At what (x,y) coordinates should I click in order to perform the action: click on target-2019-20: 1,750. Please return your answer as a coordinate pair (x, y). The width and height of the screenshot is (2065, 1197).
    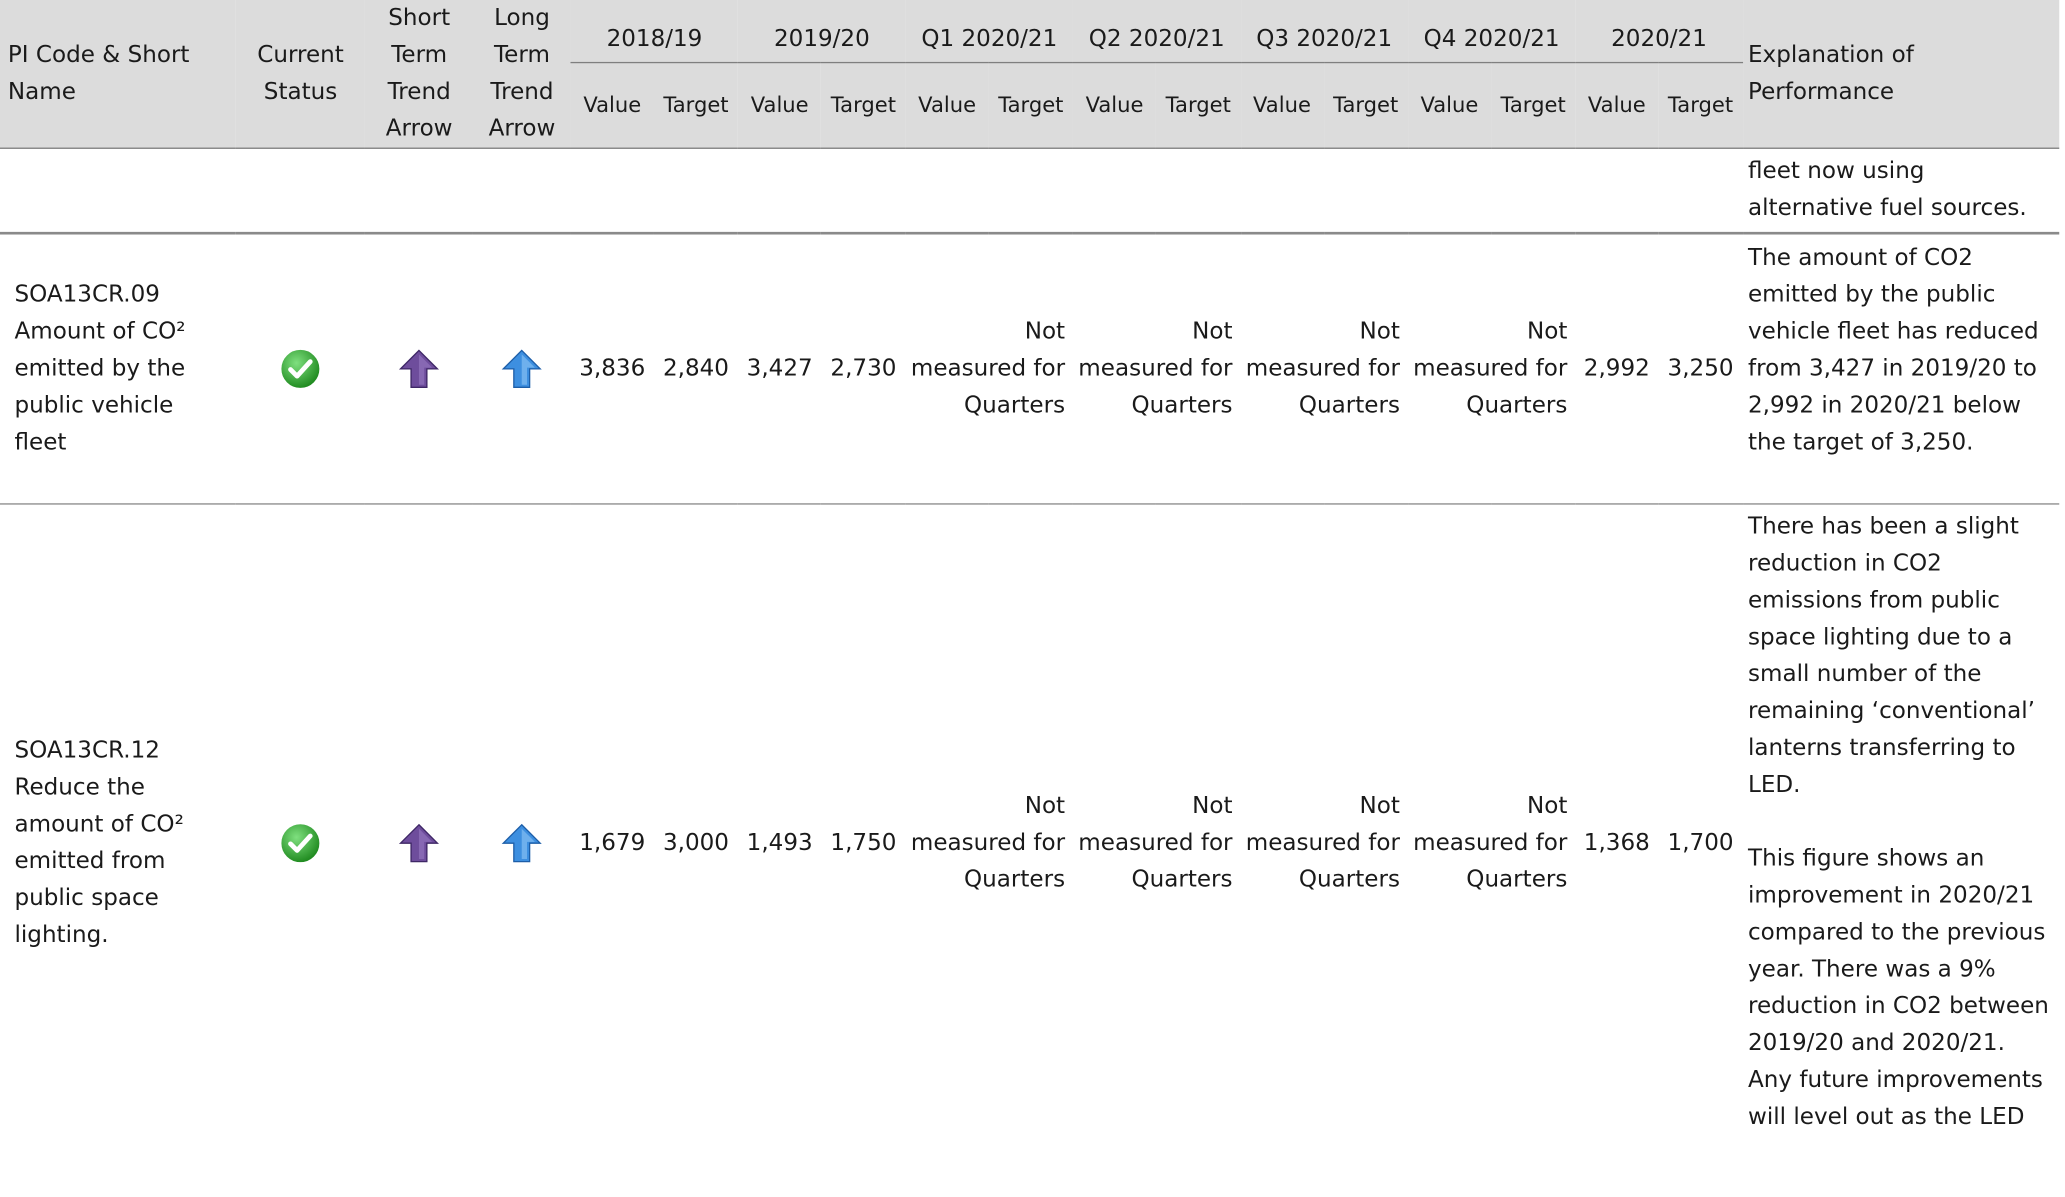
    Looking at the image, I should click on (863, 843).